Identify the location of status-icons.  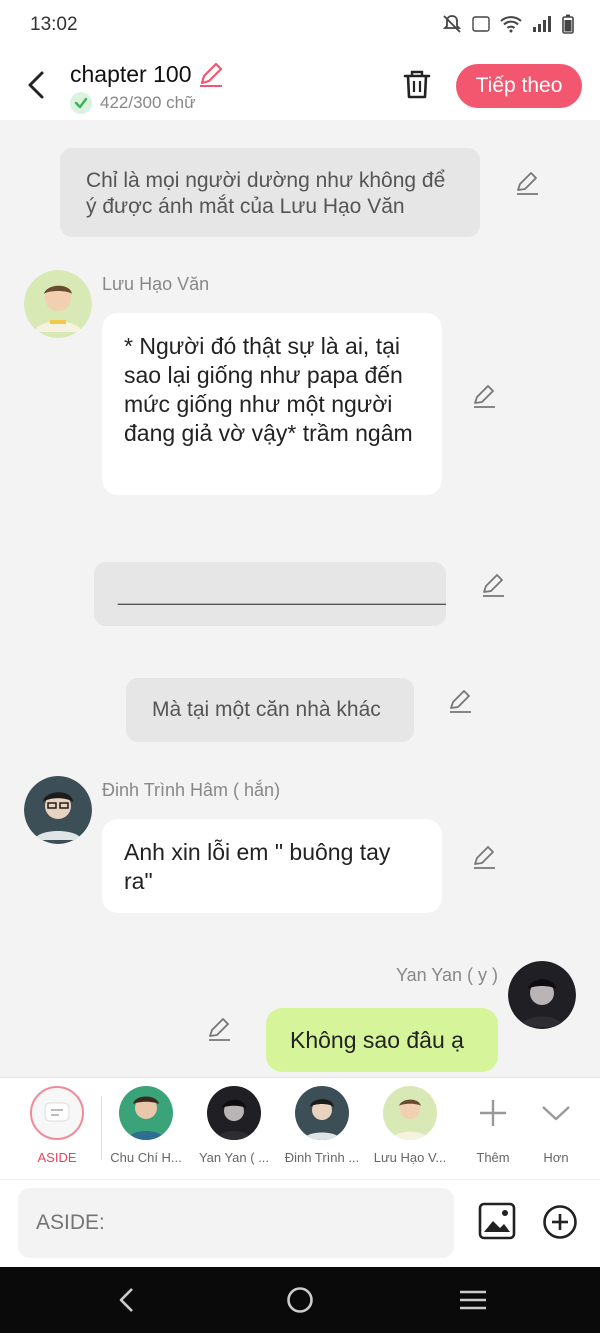
(508, 24).